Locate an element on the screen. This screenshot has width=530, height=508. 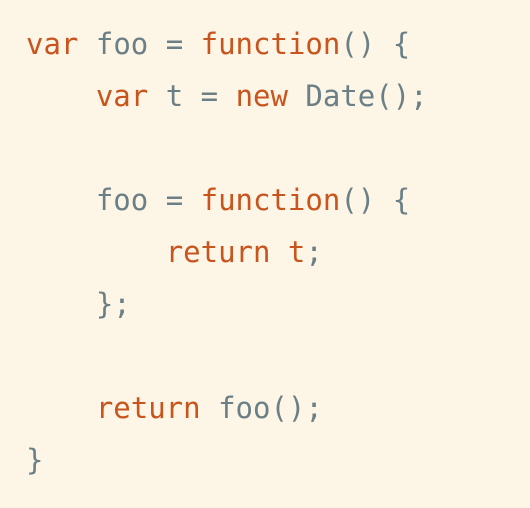
code-line-4: foo = function() { is located at coordinates (218, 200).